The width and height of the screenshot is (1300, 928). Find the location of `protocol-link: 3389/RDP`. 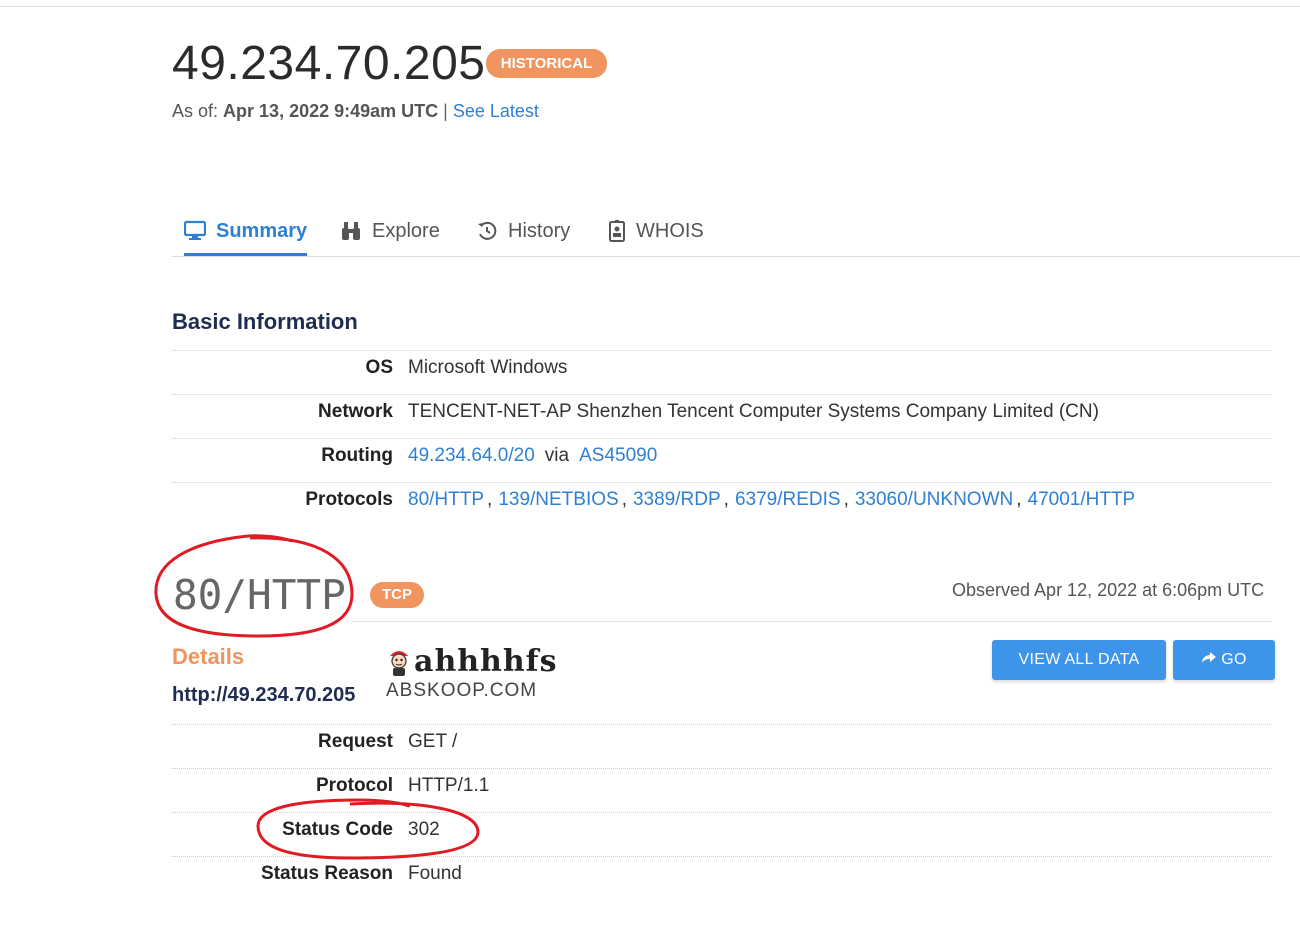

protocol-link: 3389/RDP is located at coordinates (677, 499).